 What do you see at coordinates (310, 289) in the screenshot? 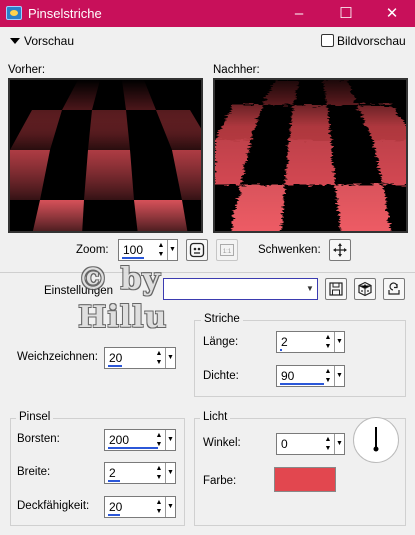
I see `chevron-down-icon: ▼` at bounding box center [310, 289].